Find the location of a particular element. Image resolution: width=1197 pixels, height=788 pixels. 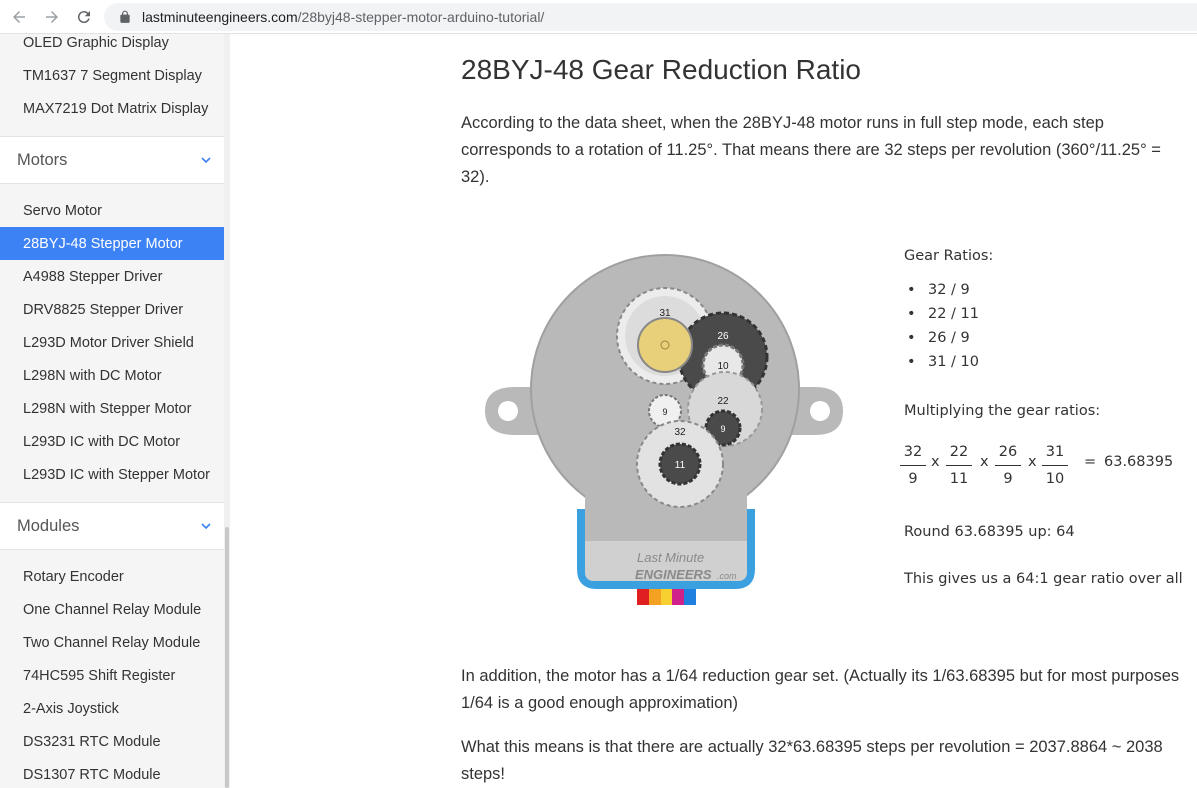

watermark-line2: ENGINEERS is located at coordinates (673, 574).